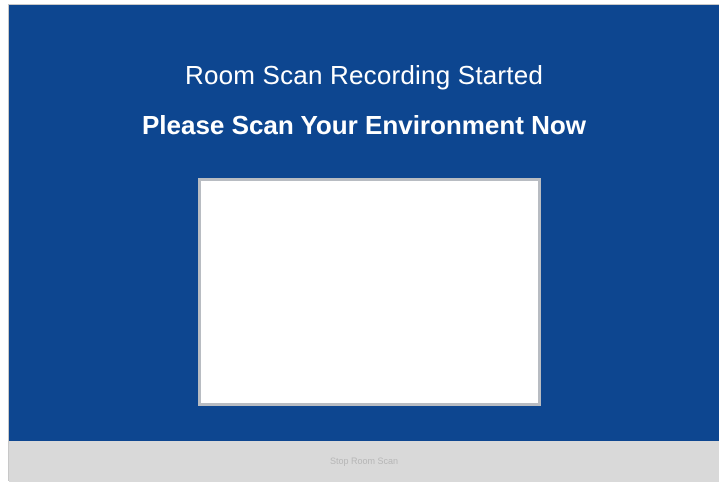  I want to click on stop-room-scan-button: Stop Room Scan, so click(364, 461).